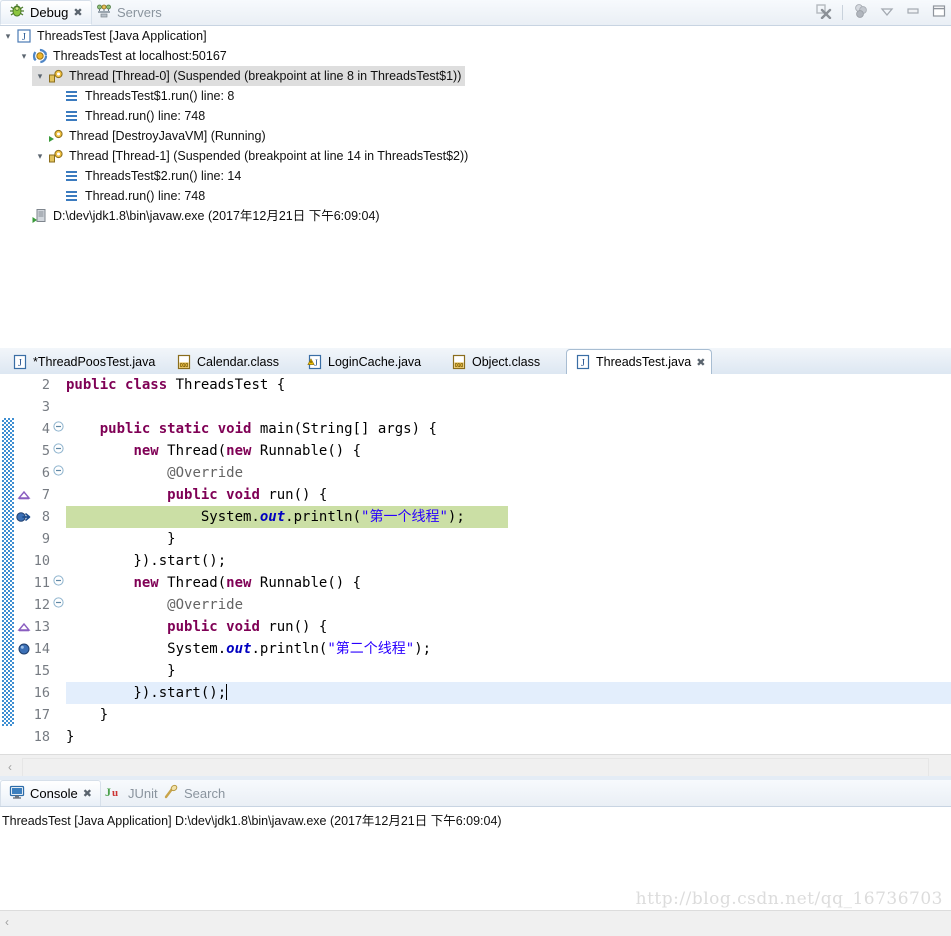 This screenshot has height=936, width=951. I want to click on debug-view-tabbar: Debug ✖ Servers, so click(475, 13).